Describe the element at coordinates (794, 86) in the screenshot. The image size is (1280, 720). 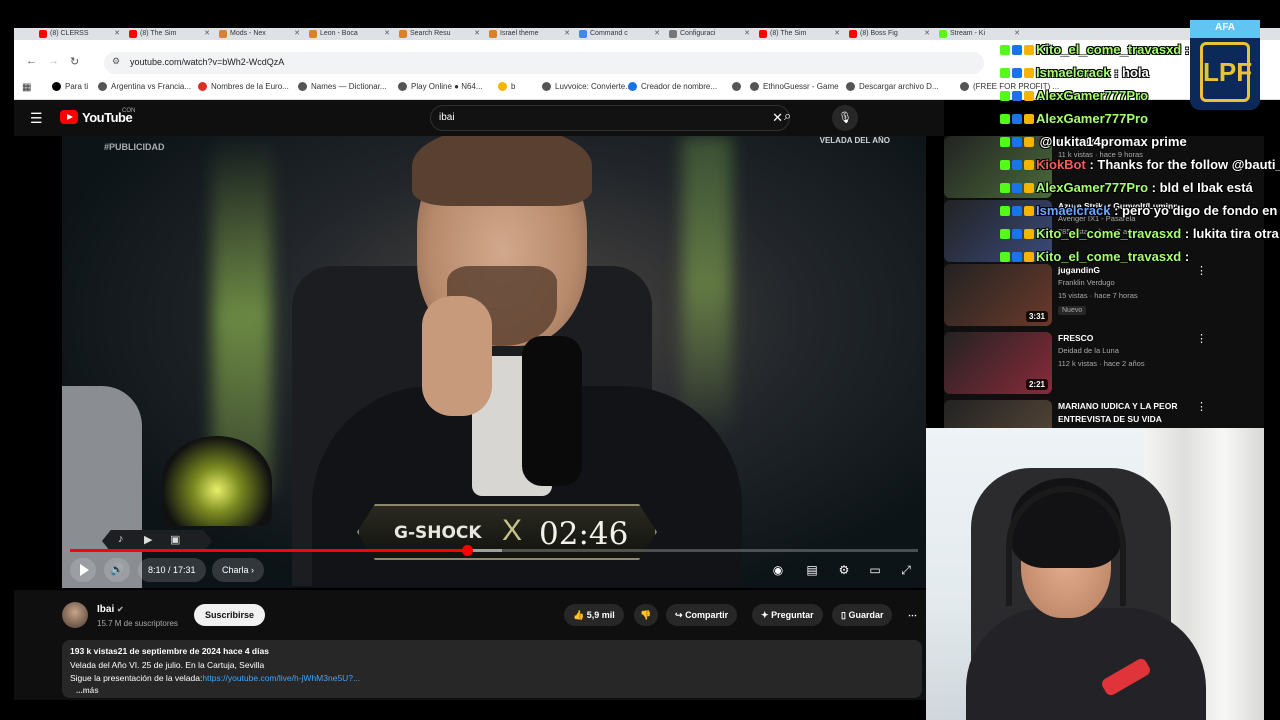
I see `bookmark-item: EthnoGuessr - Game` at that location.